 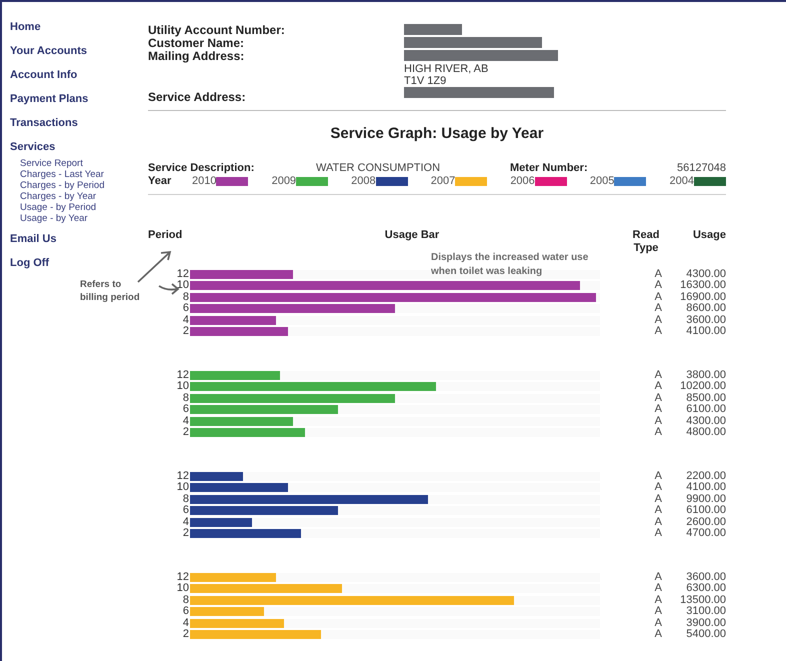 What do you see at coordinates (75, 196) in the screenshot?
I see `nav-sublink: Charges - by Year` at bounding box center [75, 196].